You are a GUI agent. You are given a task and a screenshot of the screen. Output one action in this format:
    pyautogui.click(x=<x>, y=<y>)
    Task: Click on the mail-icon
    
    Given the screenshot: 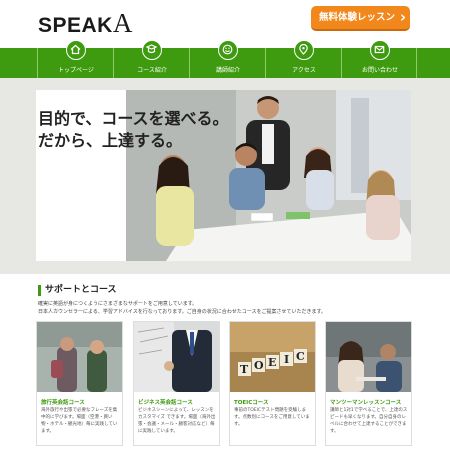 What is the action you would take?
    pyautogui.click(x=380, y=50)
    